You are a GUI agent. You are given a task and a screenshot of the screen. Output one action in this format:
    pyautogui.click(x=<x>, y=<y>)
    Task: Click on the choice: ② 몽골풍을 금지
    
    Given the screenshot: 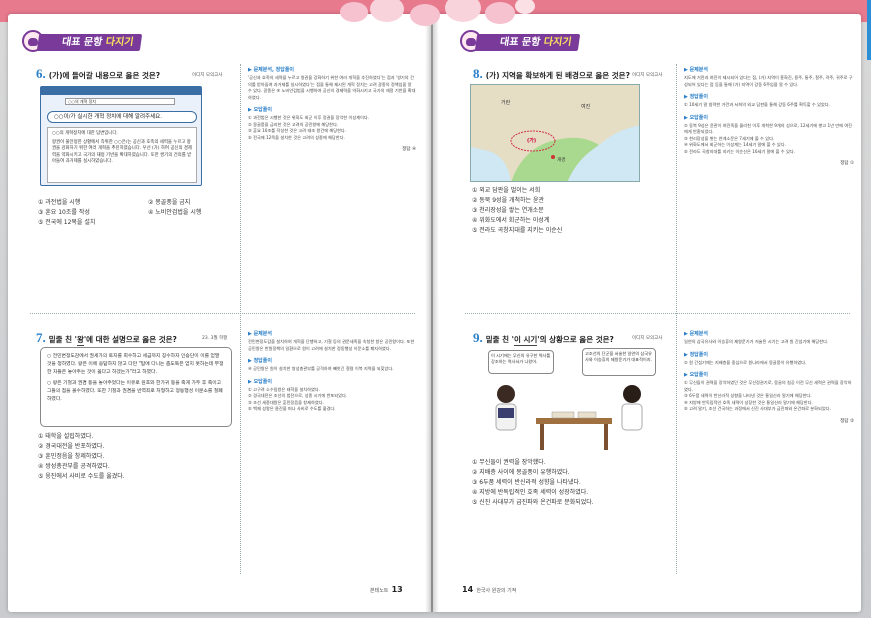 What is the action you would take?
    pyautogui.click(x=203, y=203)
    